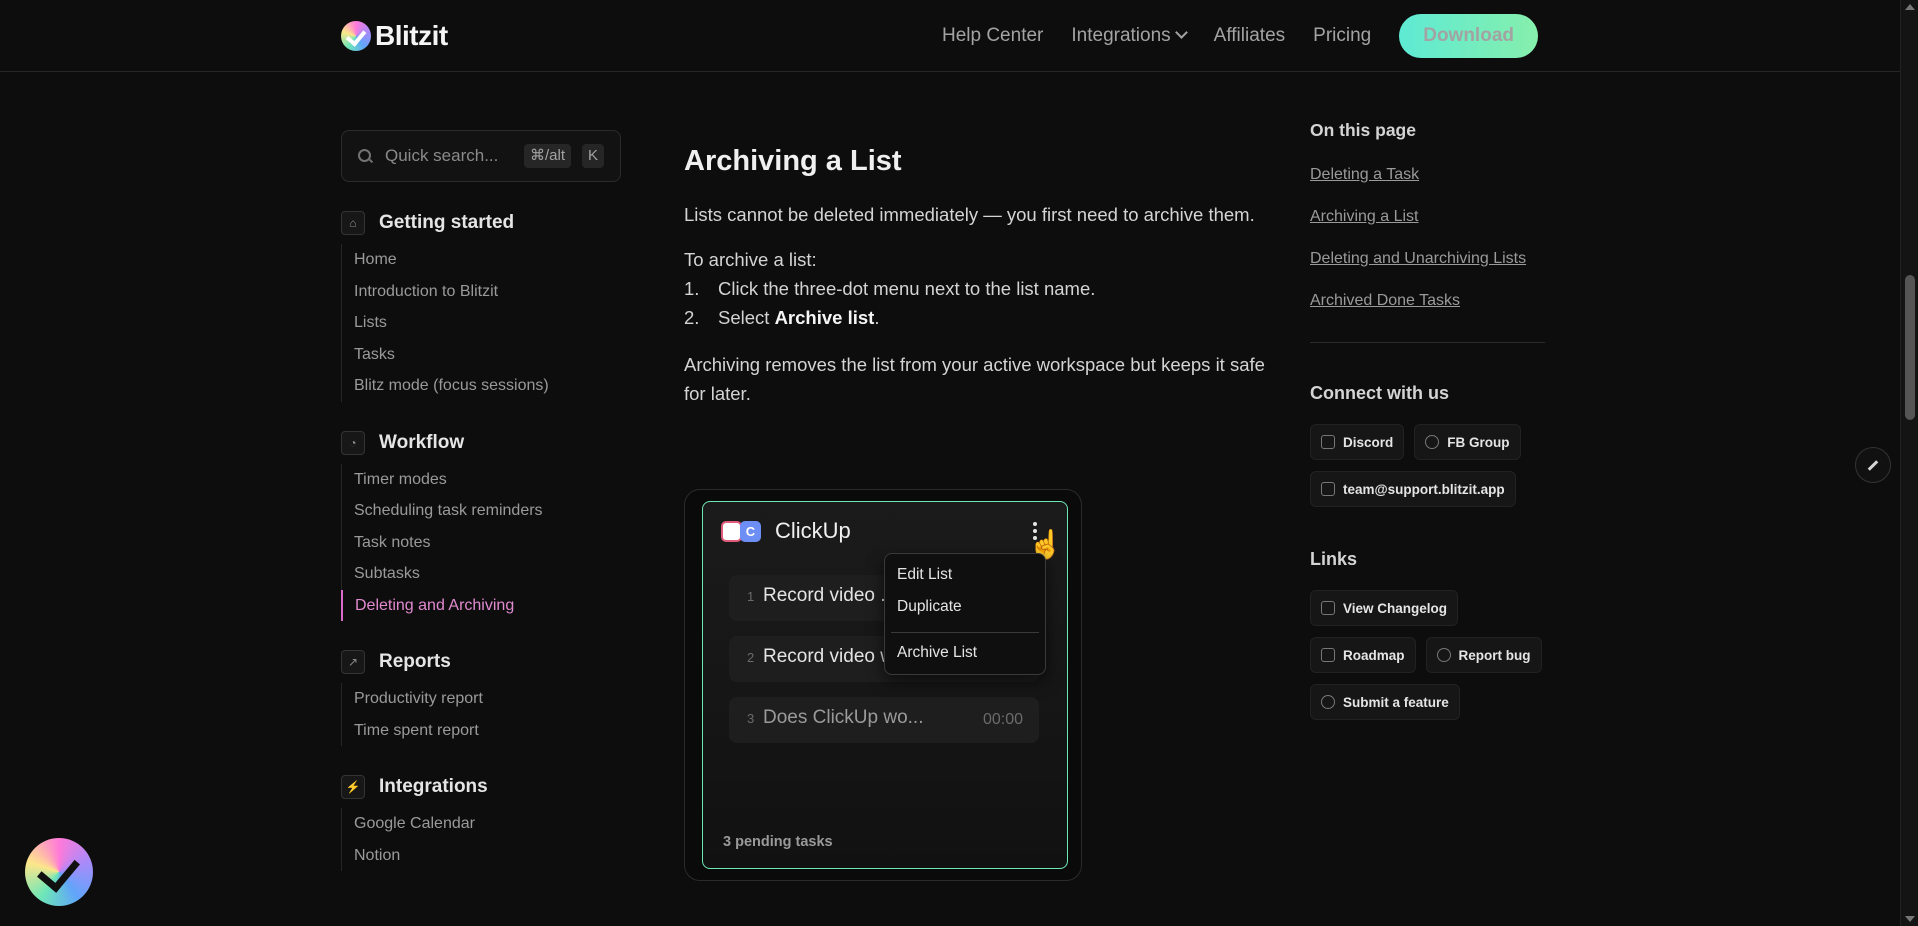 The image size is (1918, 926). I want to click on clickup-logo-icon, so click(731, 531).